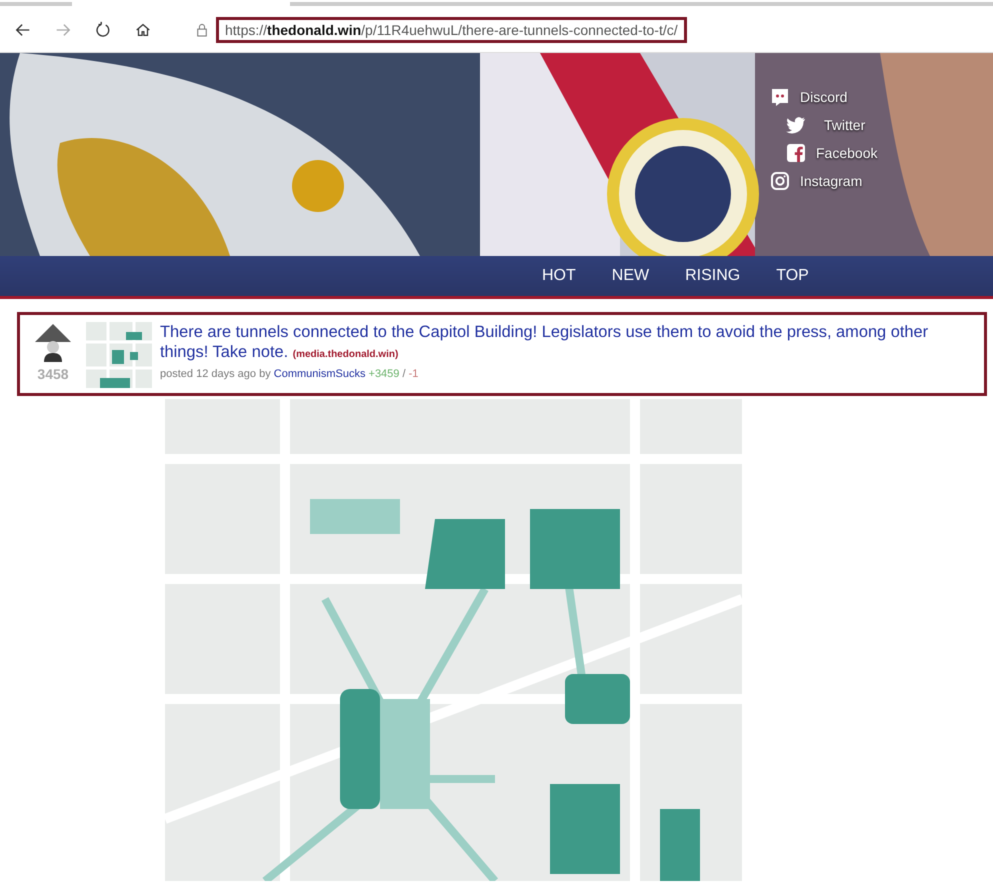  Describe the element at coordinates (345, 354) in the screenshot. I see `post-domain: (media.thedonald.win)` at that location.